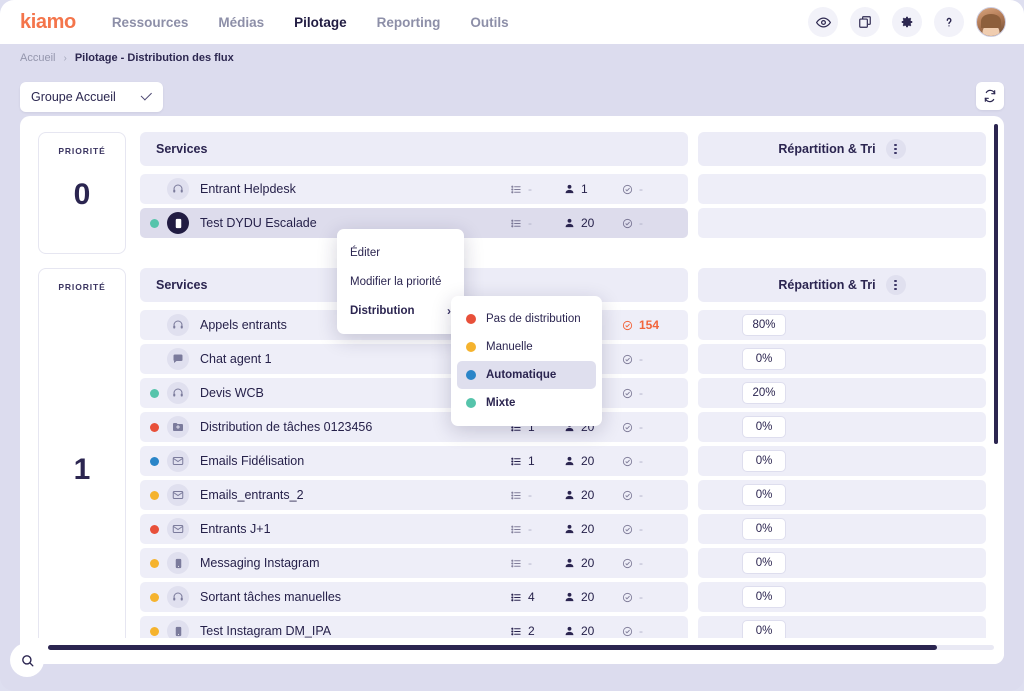  I want to click on distribution-option-label: Pas de distribution, so click(533, 319).